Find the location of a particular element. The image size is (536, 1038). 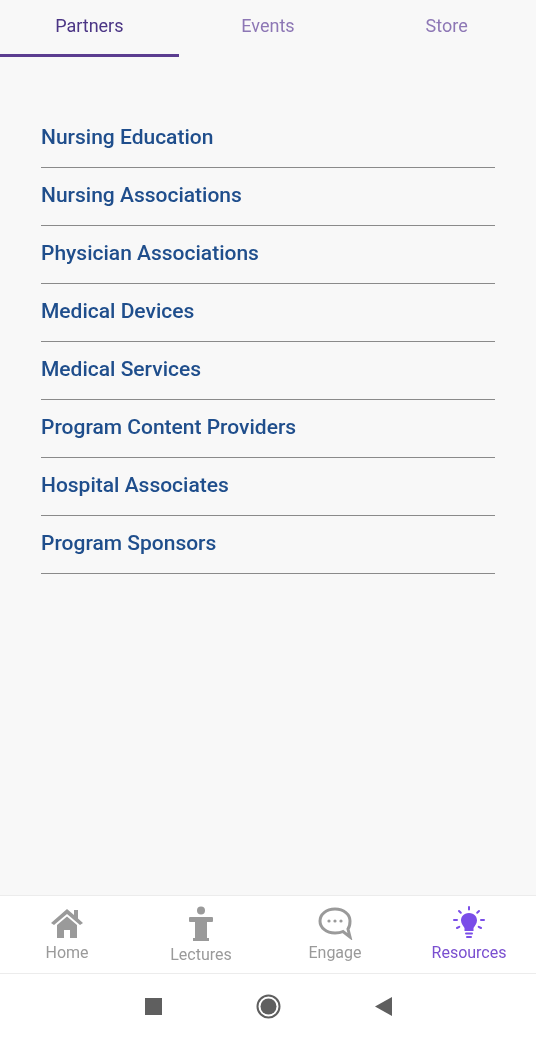

category-link: Nursing Education is located at coordinates (268, 139).